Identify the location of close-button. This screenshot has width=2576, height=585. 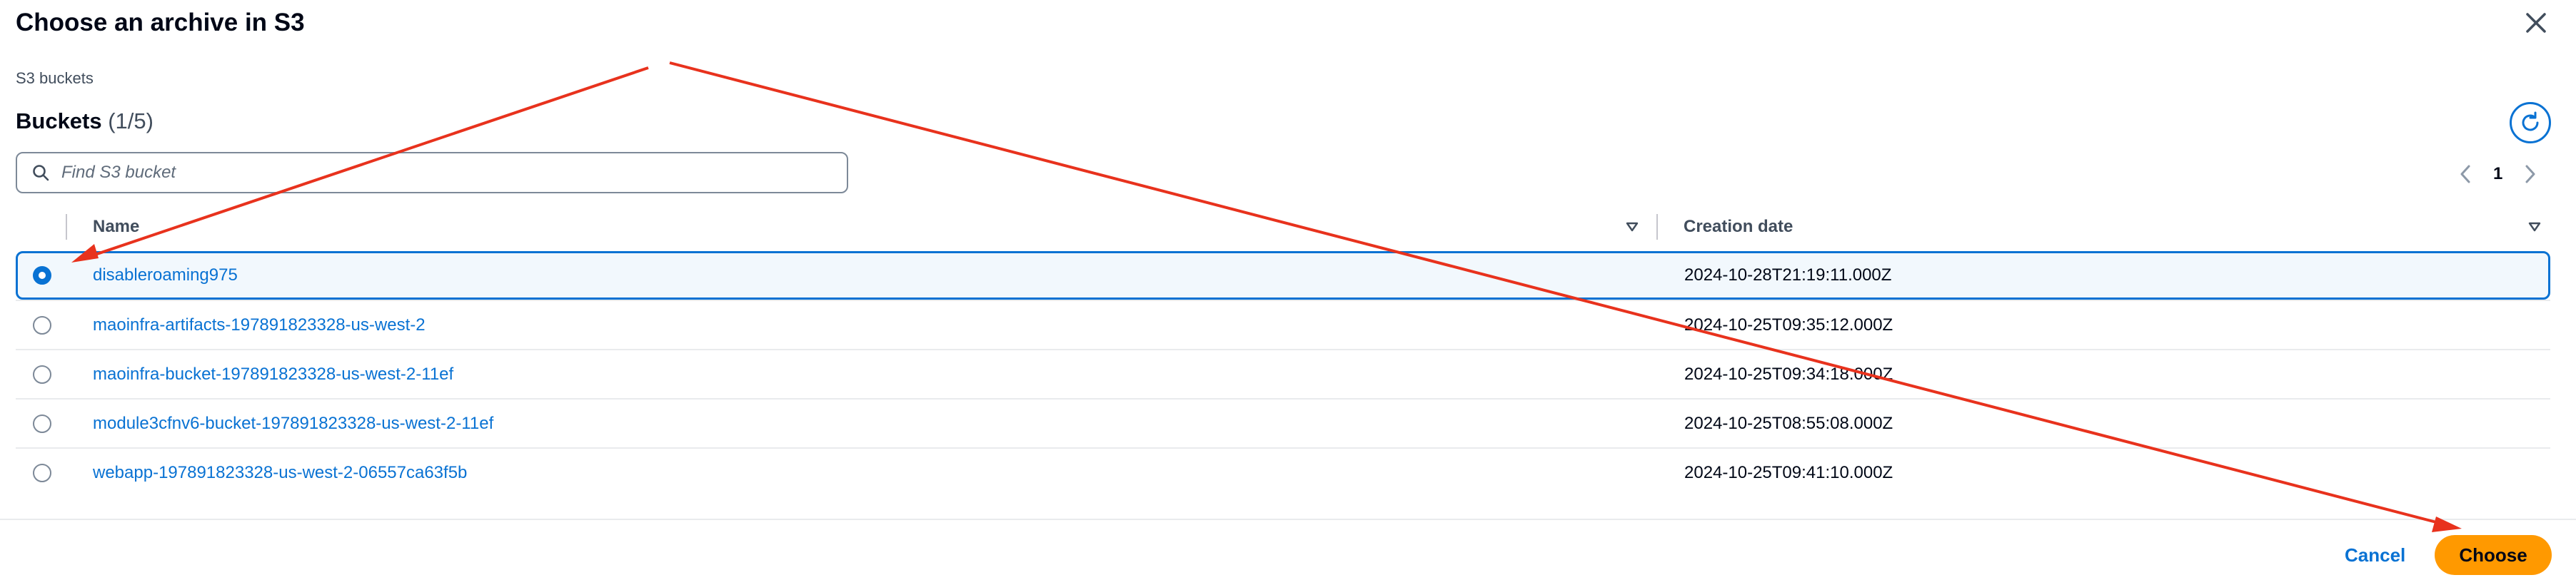
(2536, 23).